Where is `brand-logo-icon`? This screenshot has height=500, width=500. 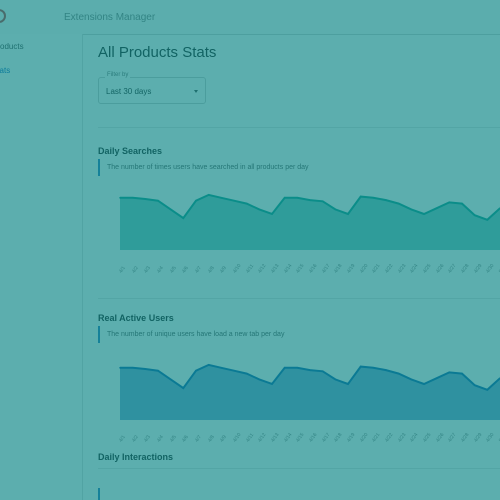 brand-logo-icon is located at coordinates (3, 16).